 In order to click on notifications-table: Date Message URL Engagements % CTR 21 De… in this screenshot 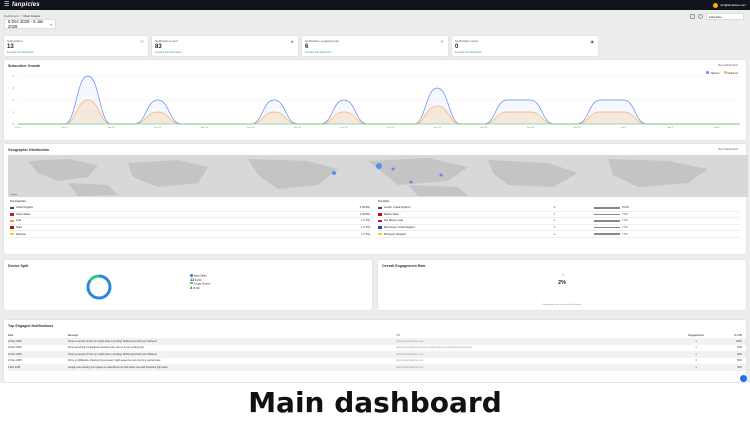, I will do `click(377, 351)`.